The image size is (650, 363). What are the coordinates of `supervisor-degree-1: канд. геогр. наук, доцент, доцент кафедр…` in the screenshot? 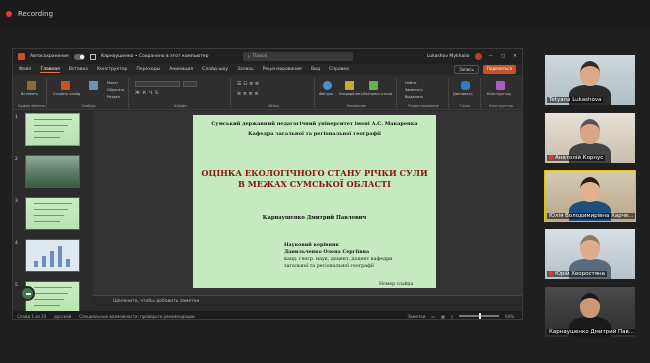 It's located at (338, 259).